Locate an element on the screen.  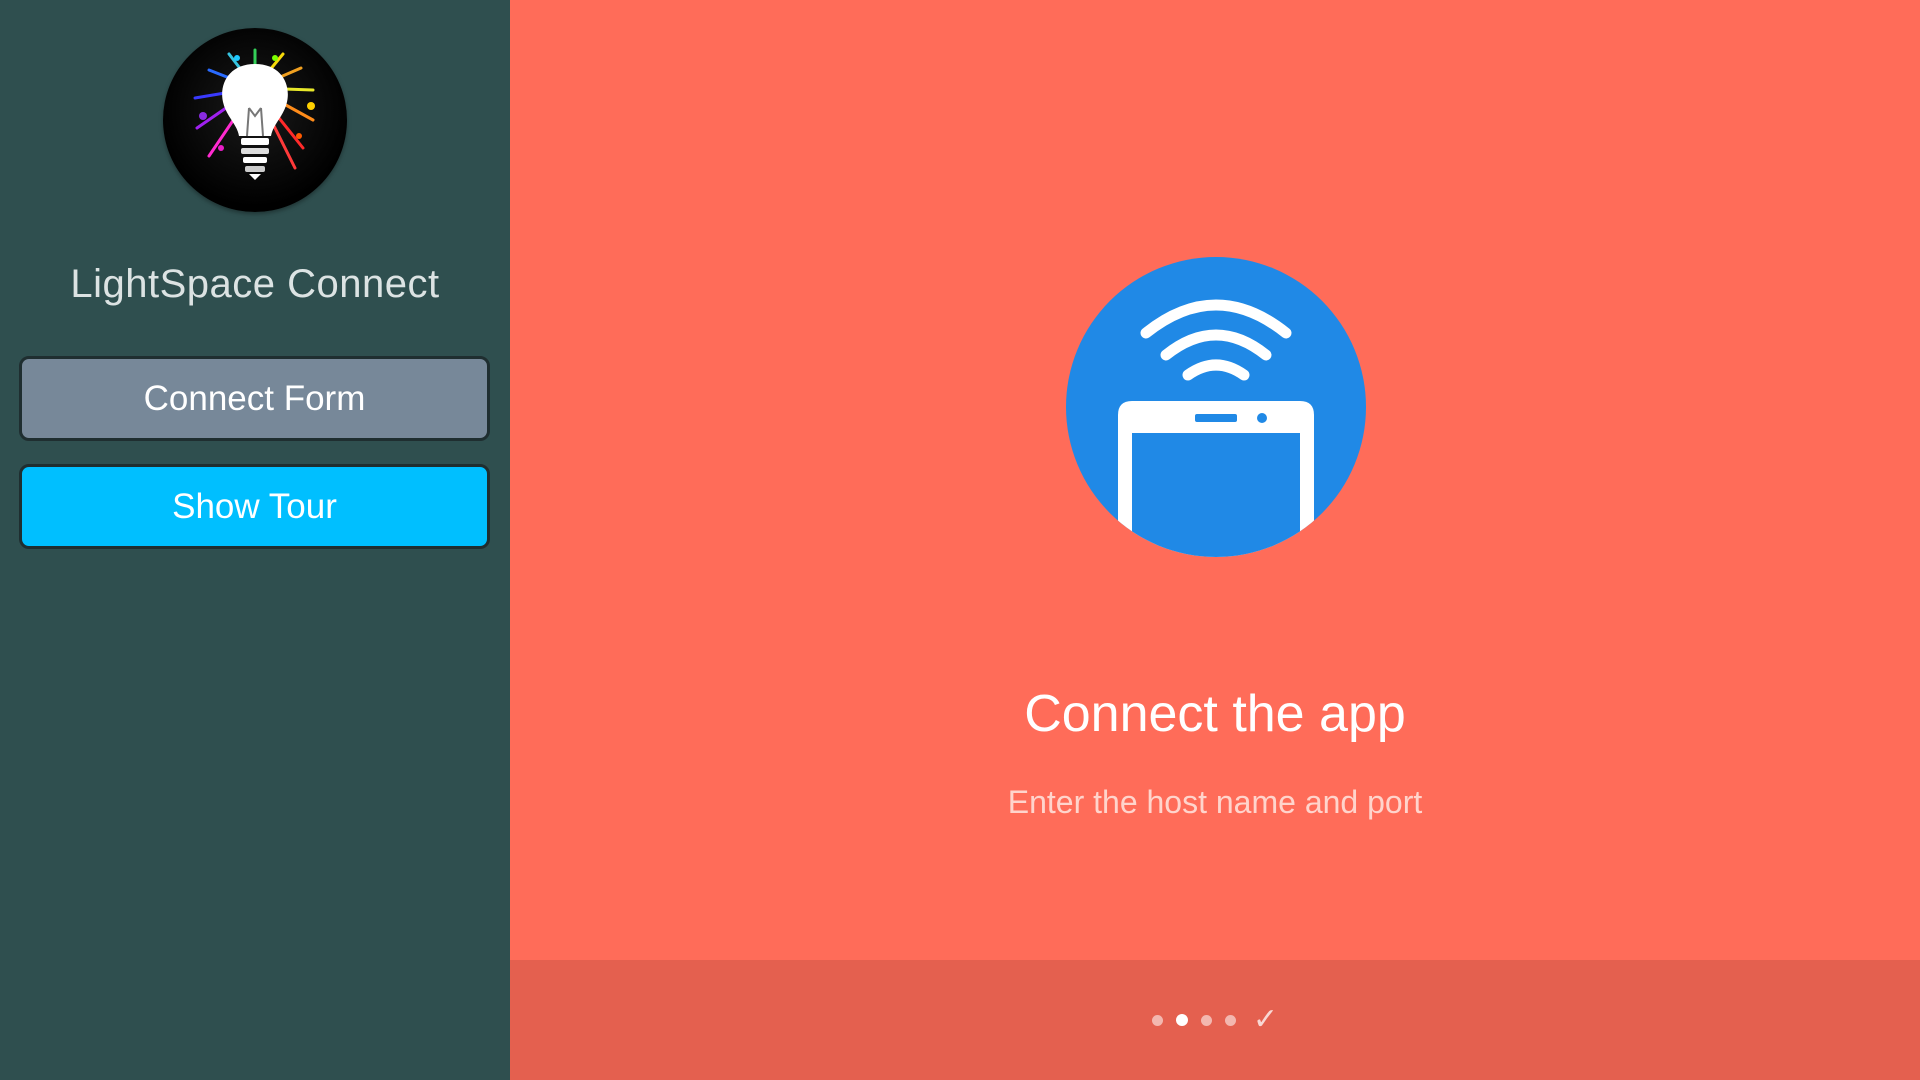
done-check-icon: ✓ is located at coordinates (1265, 1020).